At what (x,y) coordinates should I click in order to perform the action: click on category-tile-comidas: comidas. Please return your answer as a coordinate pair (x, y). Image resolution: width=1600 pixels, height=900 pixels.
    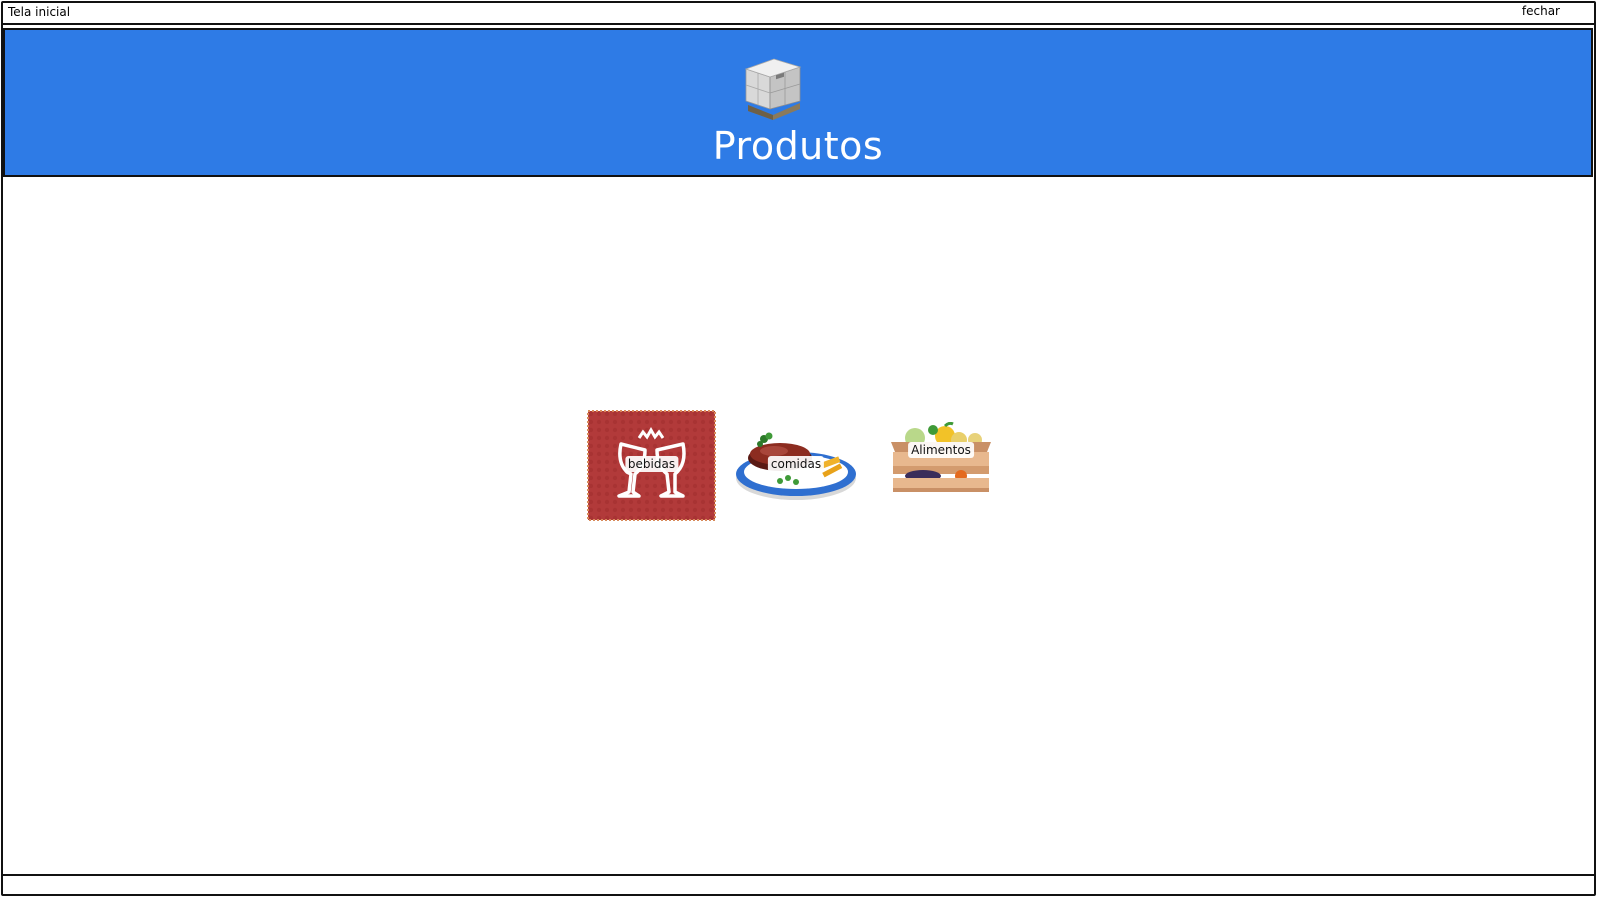
    Looking at the image, I should click on (796, 466).